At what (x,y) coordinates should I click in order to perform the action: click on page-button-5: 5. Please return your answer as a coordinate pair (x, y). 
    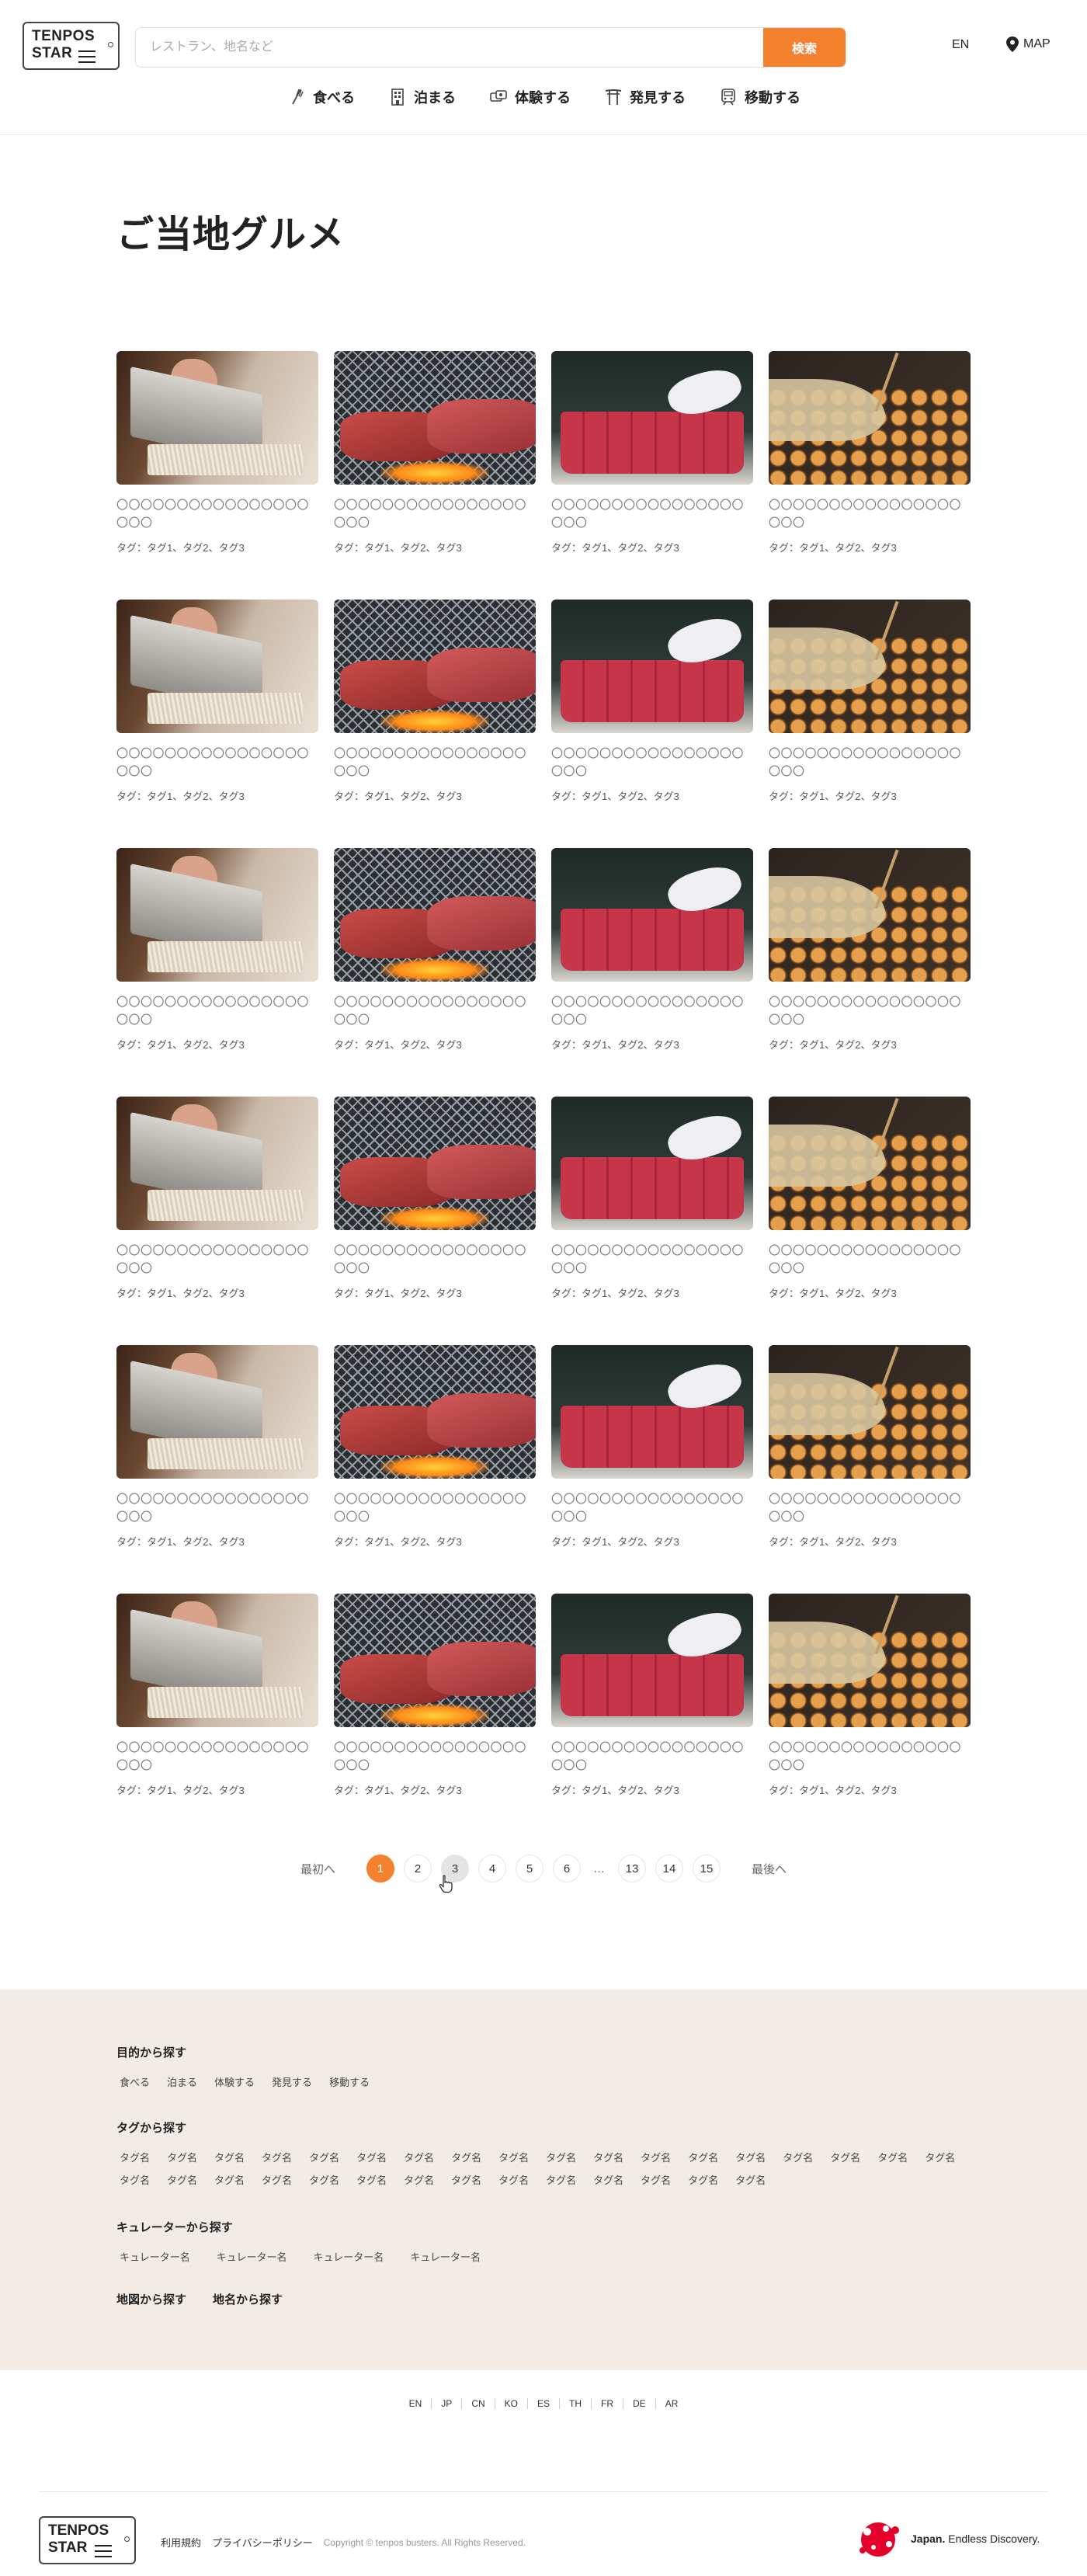
    Looking at the image, I should click on (530, 1869).